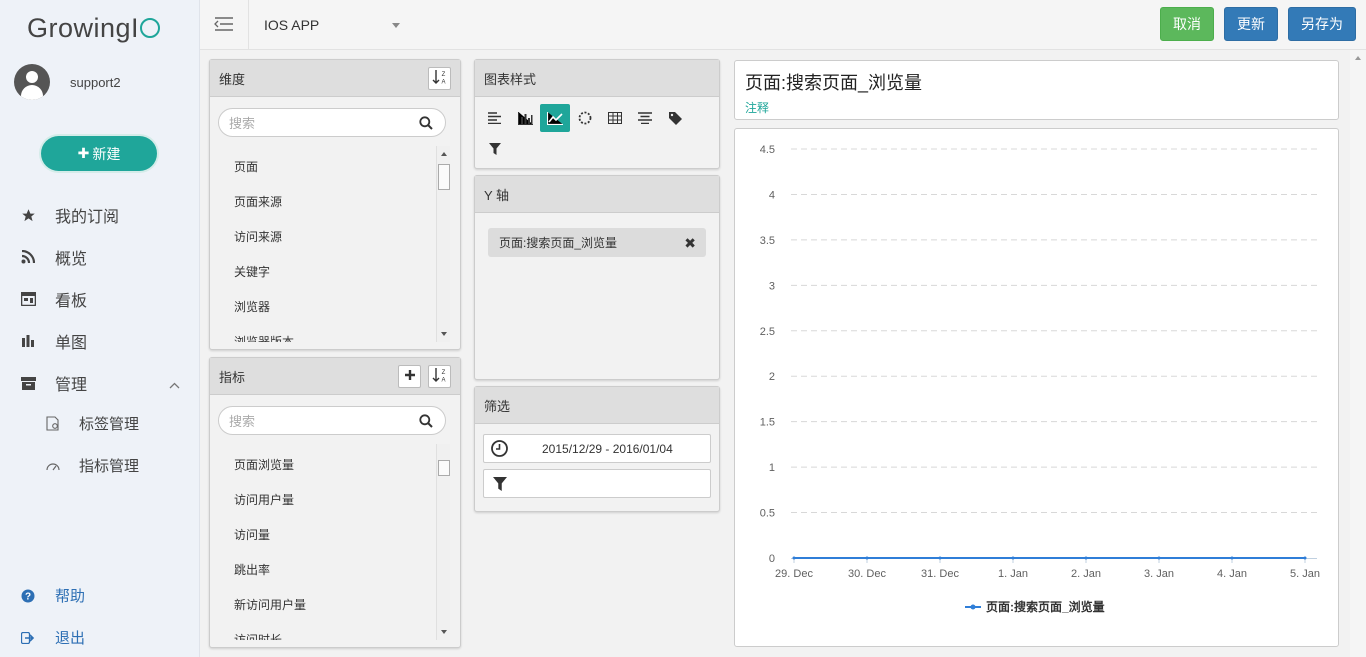 This screenshot has width=1366, height=657. I want to click on metric-search-input: 搜索, so click(332, 420).